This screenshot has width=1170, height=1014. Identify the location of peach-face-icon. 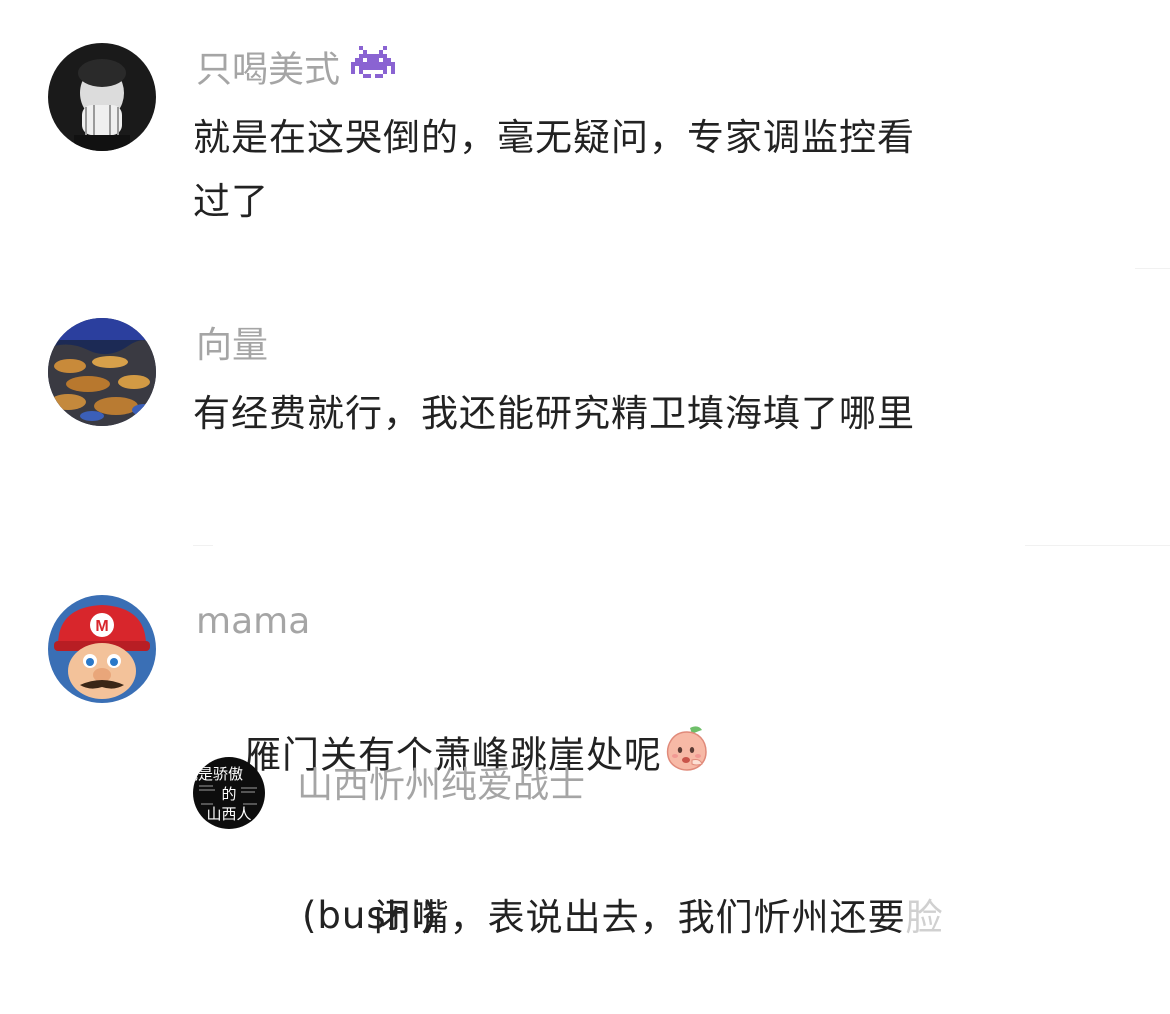
(687, 757).